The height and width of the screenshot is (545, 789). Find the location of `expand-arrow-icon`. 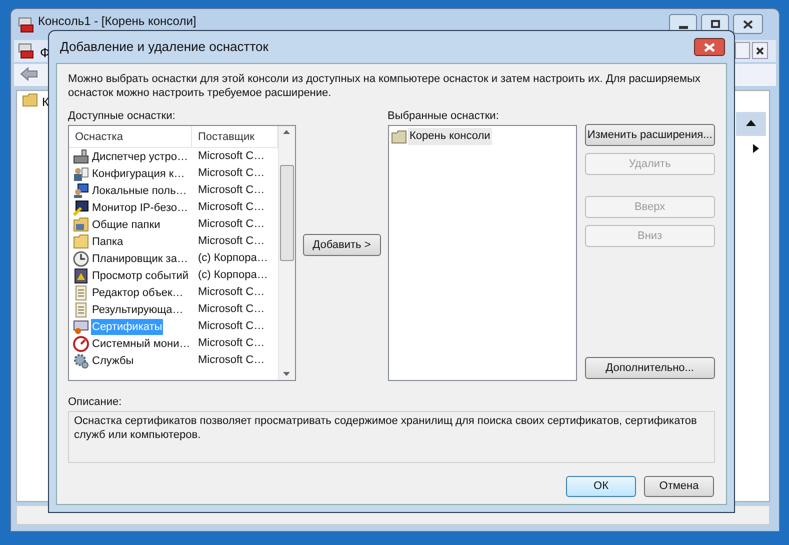

expand-arrow-icon is located at coordinates (756, 148).